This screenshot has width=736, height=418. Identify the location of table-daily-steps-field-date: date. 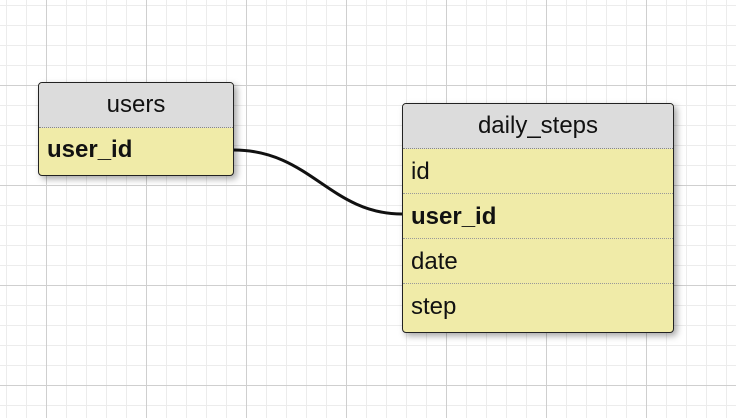
(538, 261).